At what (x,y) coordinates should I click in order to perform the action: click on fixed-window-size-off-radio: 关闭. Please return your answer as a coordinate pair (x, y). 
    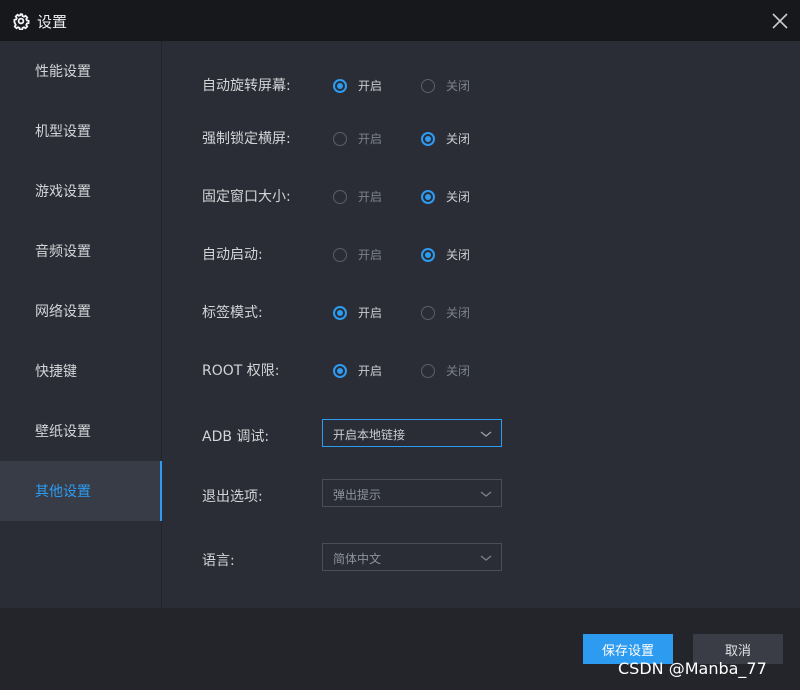
    Looking at the image, I should click on (445, 196).